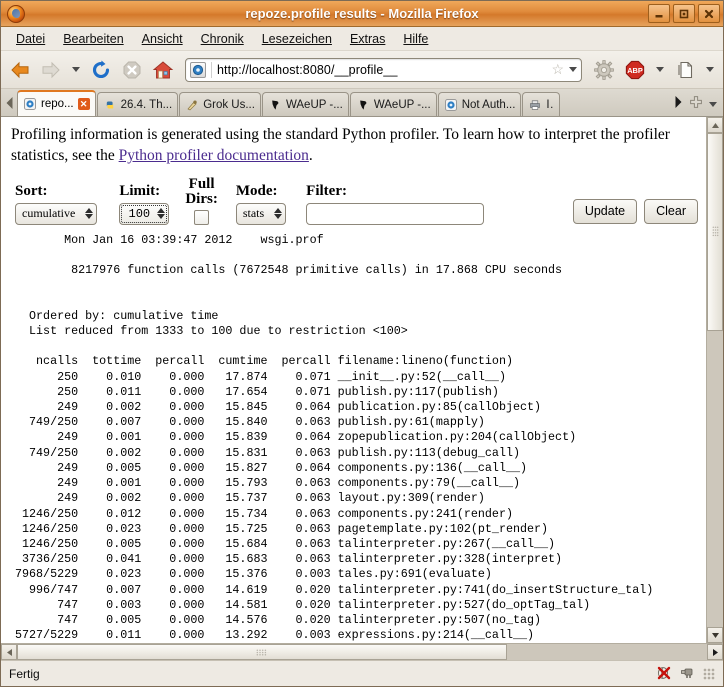  What do you see at coordinates (10, 103) in the screenshot?
I see `tab-scroll-left-icon` at bounding box center [10, 103].